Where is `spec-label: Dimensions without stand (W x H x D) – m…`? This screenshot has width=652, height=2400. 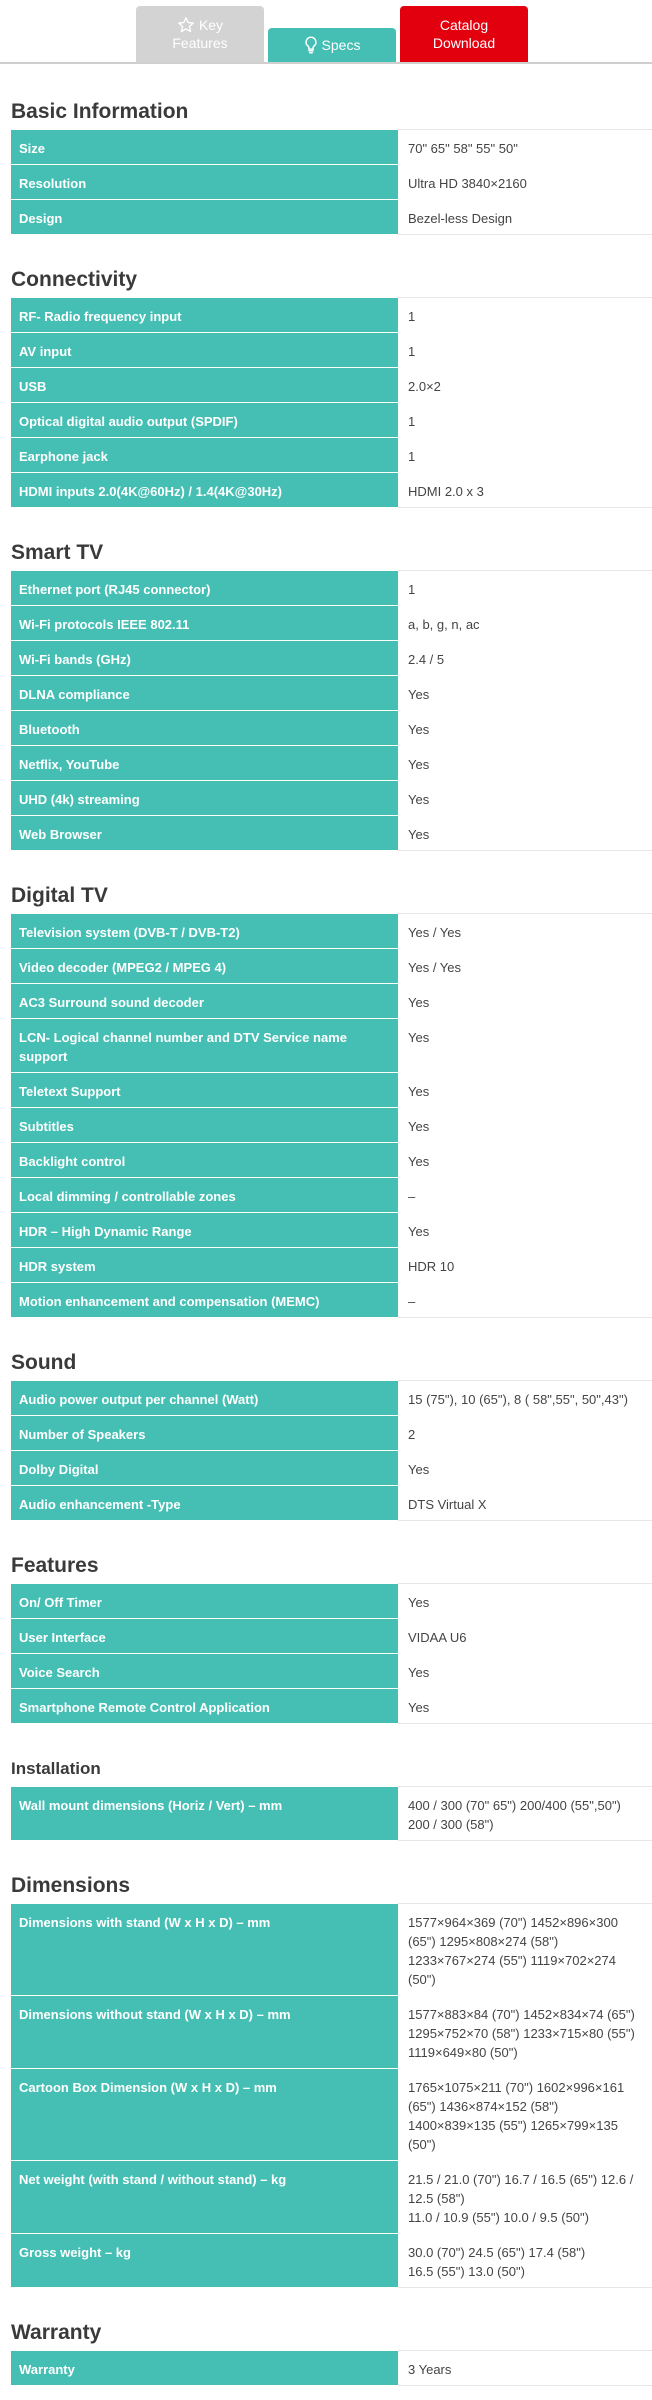
spec-label: Dimensions without stand (W x H x D) – m… is located at coordinates (204, 2032).